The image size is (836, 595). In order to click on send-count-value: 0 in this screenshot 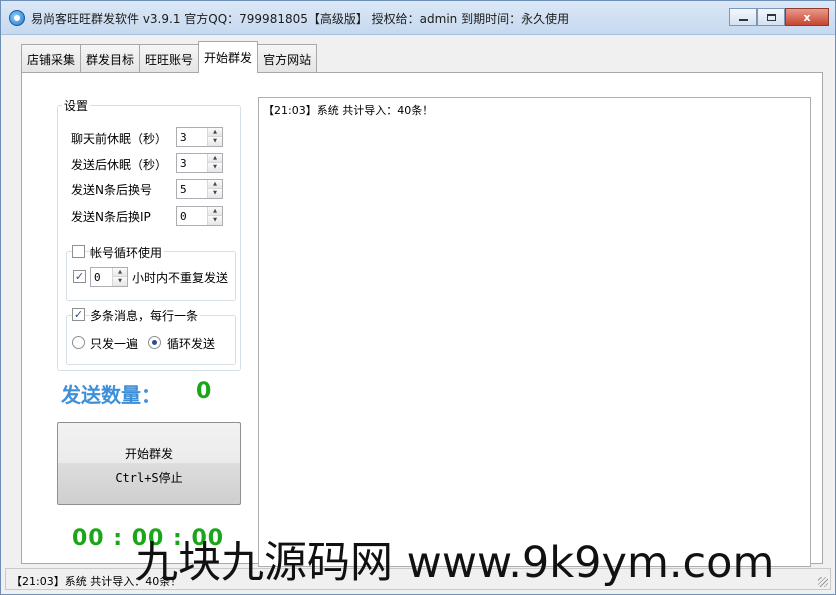, I will do `click(204, 391)`.